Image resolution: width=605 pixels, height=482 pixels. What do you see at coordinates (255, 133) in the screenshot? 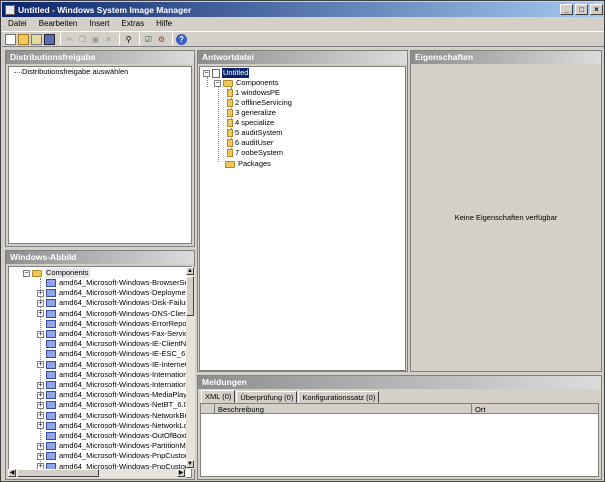
I see `tree-node-pass: 5 auditSystem` at bounding box center [255, 133].